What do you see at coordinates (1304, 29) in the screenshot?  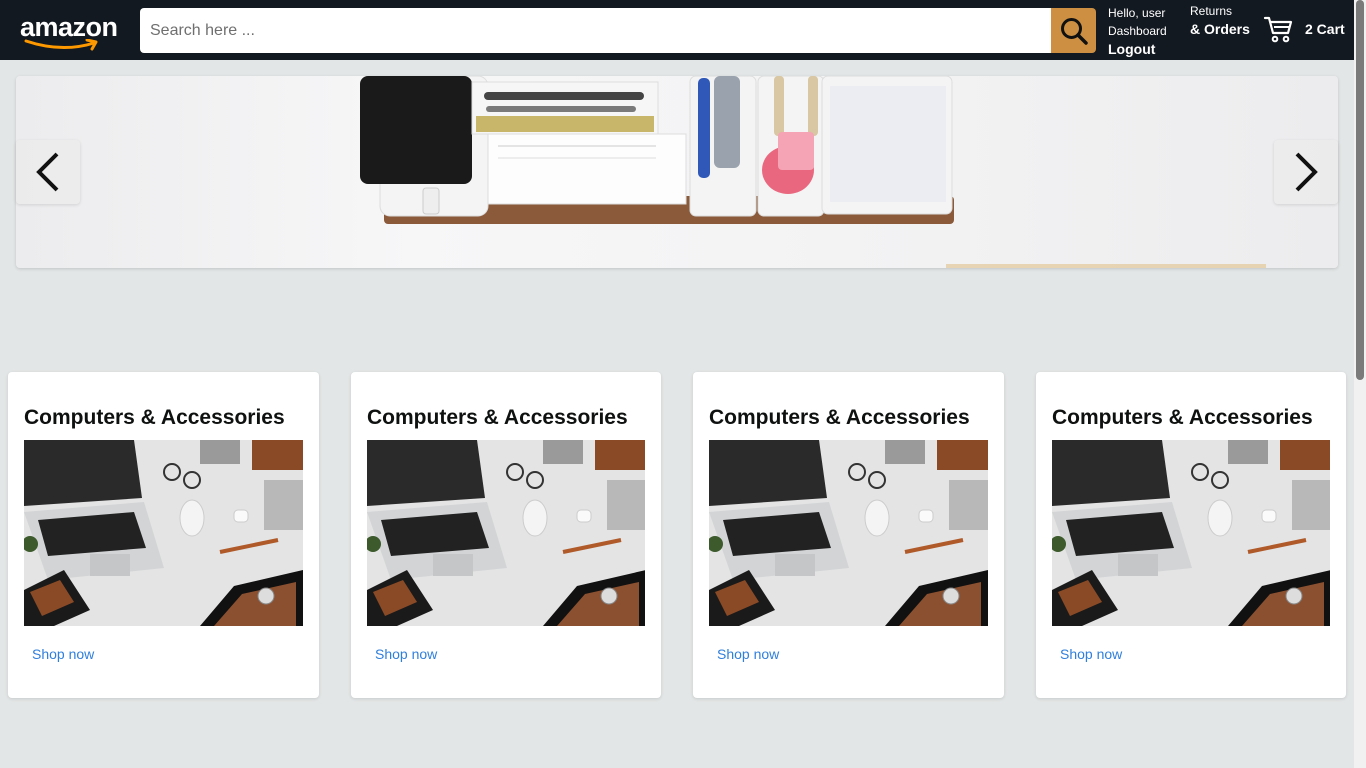 I see `cart-link: 2 Cart` at bounding box center [1304, 29].